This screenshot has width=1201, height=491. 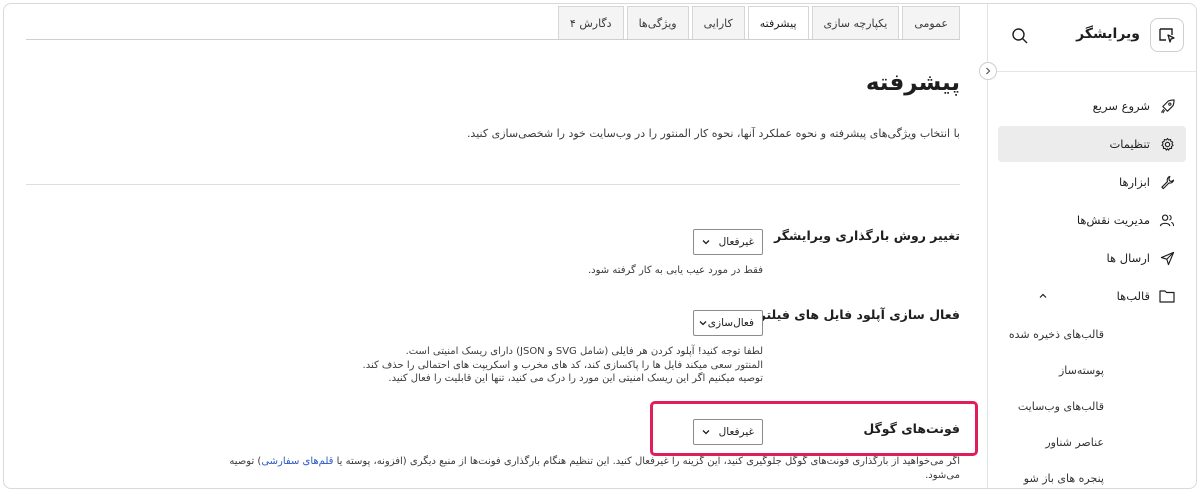 What do you see at coordinates (1167, 296) in the screenshot?
I see `folder-icon` at bounding box center [1167, 296].